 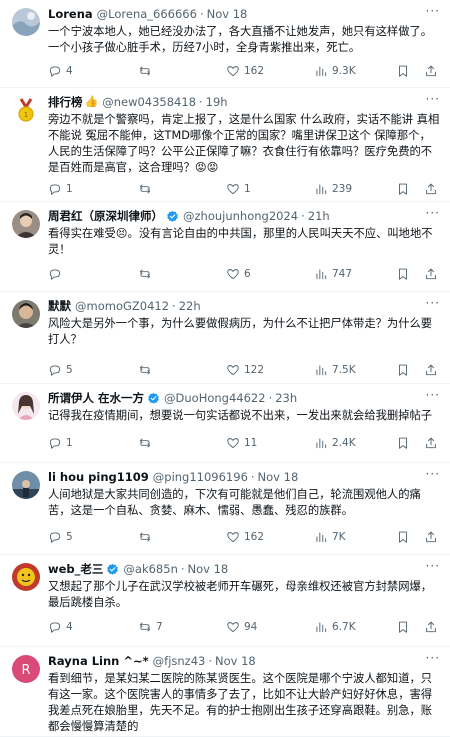 I want to click on views-count: 7.5K, so click(x=344, y=370).